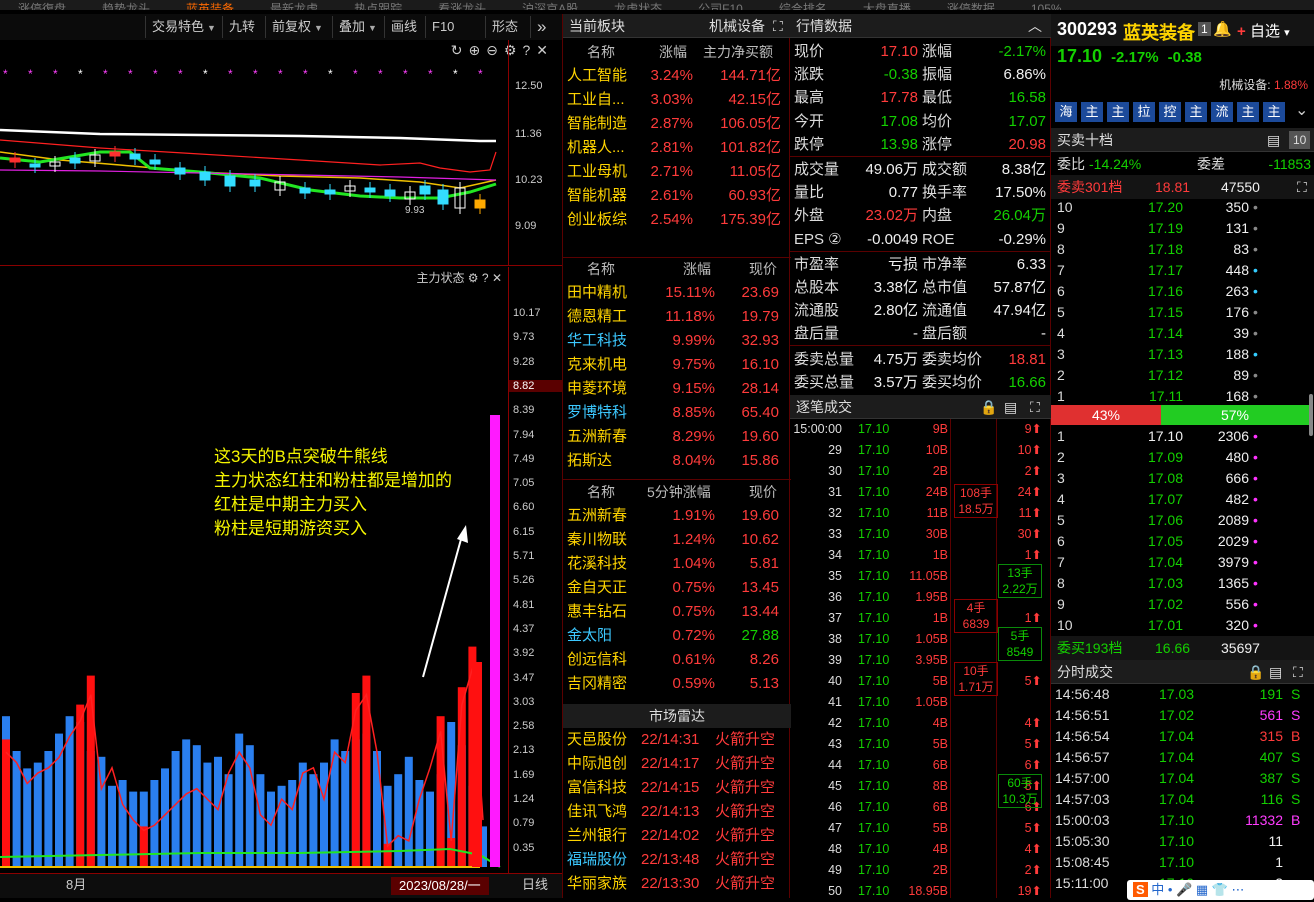 The width and height of the screenshot is (1314, 902). I want to click on sector-row: 机器人... 2.81% 101.82亿, so click(677, 148).